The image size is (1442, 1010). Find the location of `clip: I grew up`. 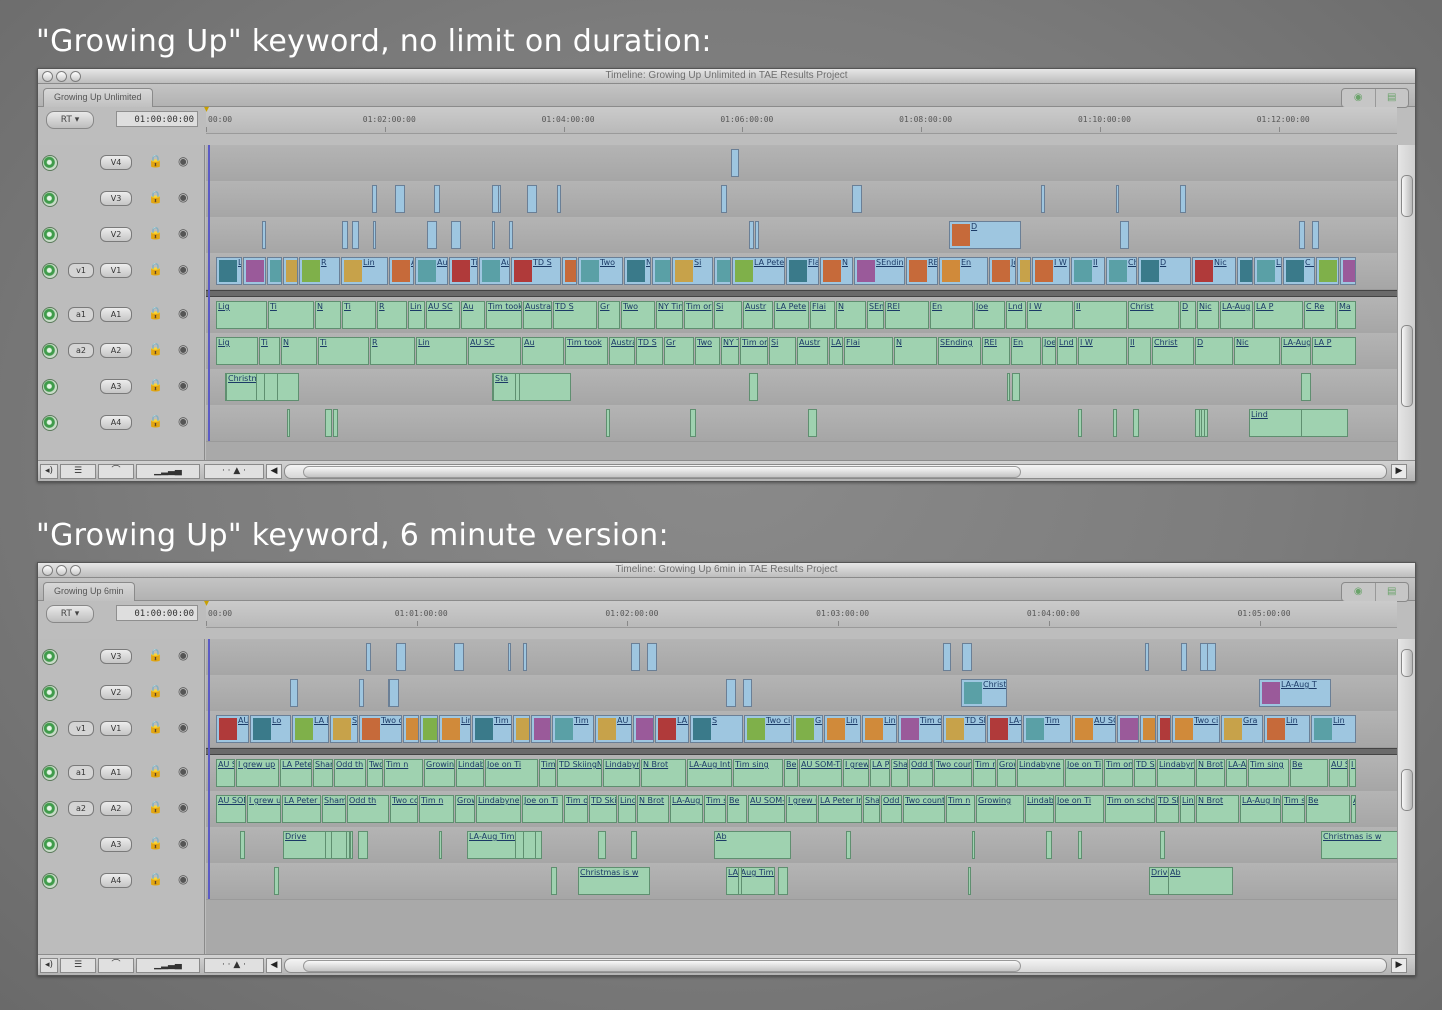

clip: I grew up is located at coordinates (801, 809).